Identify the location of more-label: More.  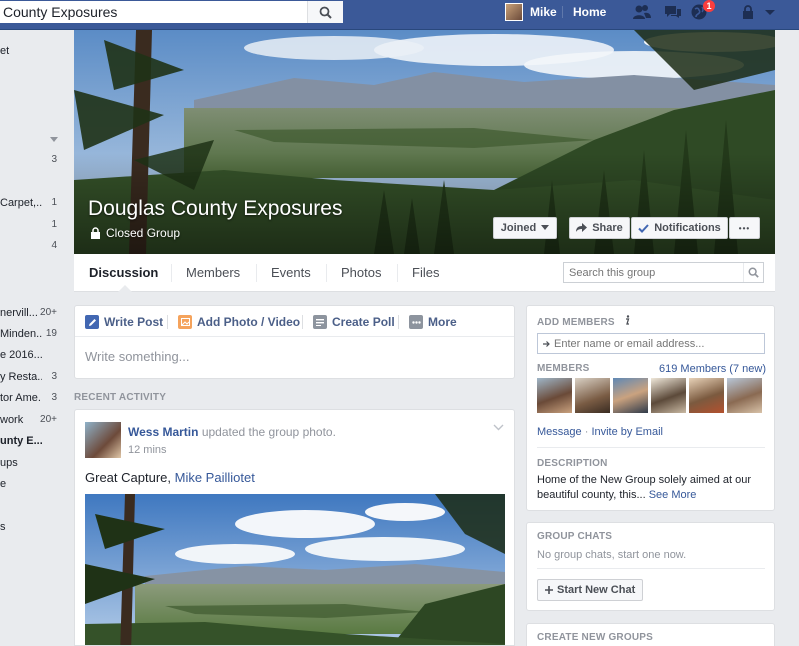
(442, 322).